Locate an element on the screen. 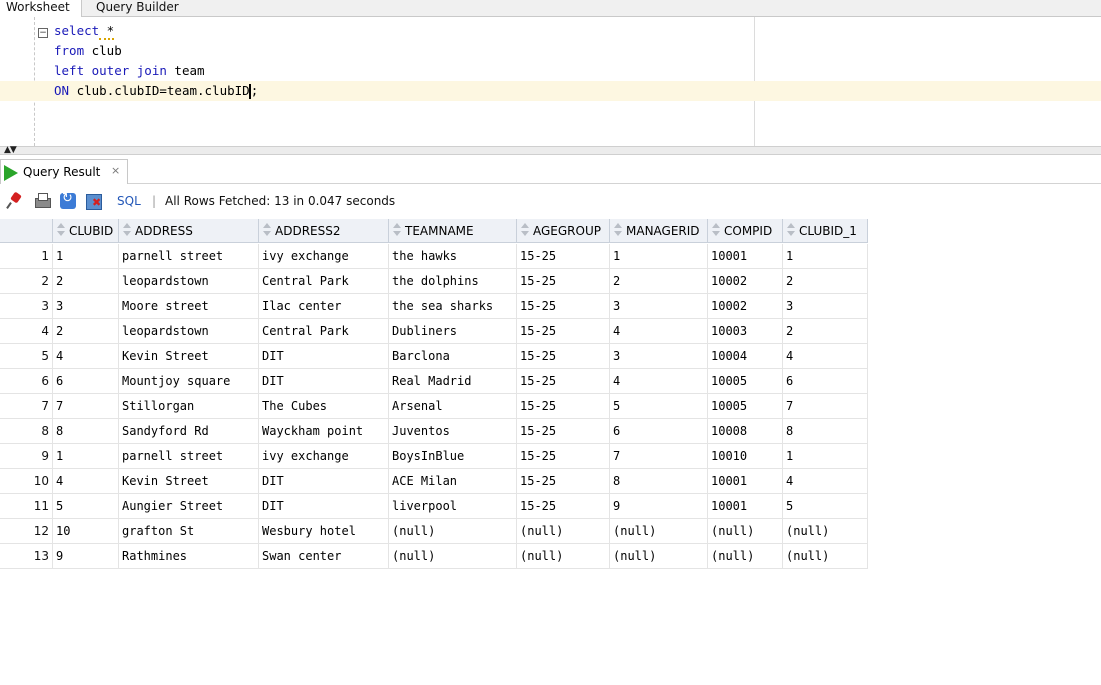 This screenshot has width=1101, height=685. table-cell: Real Madrid is located at coordinates (452, 381).